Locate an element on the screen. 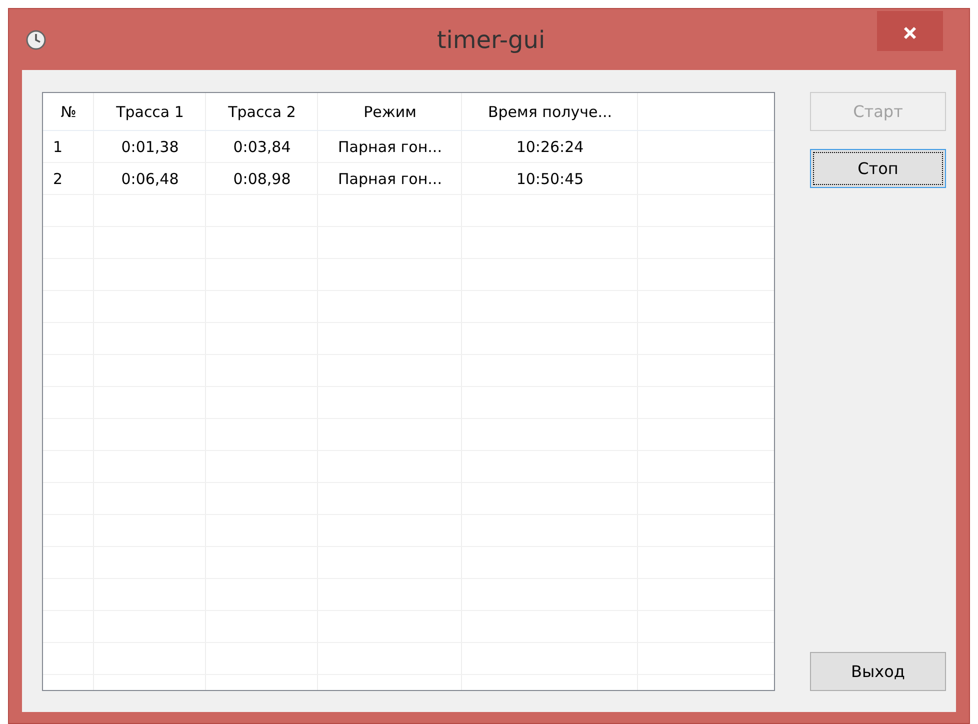 Image resolution: width=978 pixels, height=724 pixels. table-cell-text: 2 is located at coordinates (58, 179).